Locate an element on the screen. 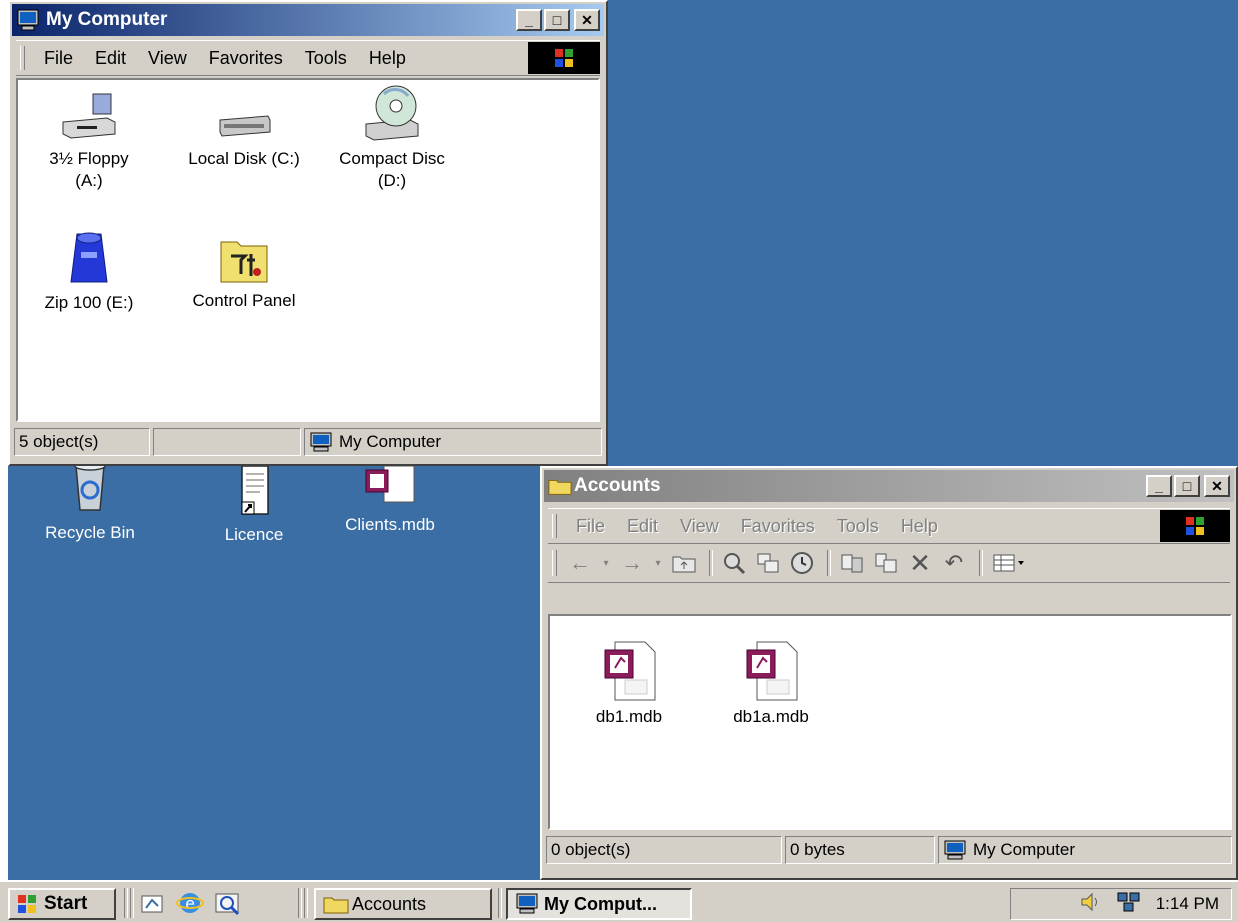 The image size is (1238, 922). forward-arrow-icon: → is located at coordinates (632, 562).